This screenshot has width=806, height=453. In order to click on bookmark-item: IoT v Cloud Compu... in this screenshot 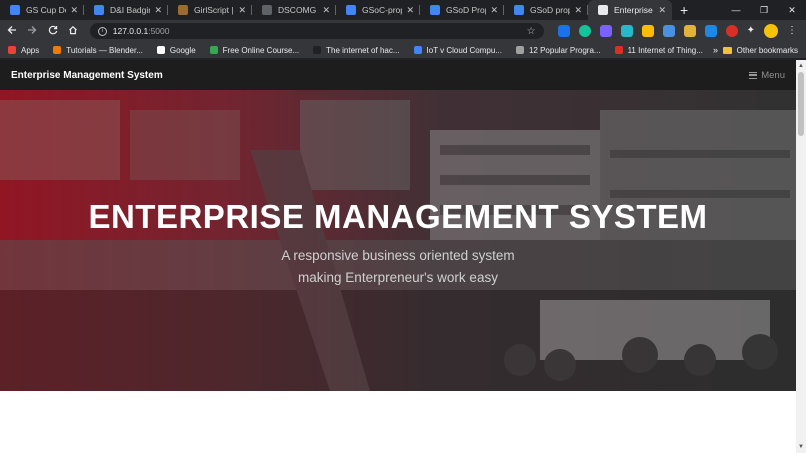, I will do `click(457, 50)`.